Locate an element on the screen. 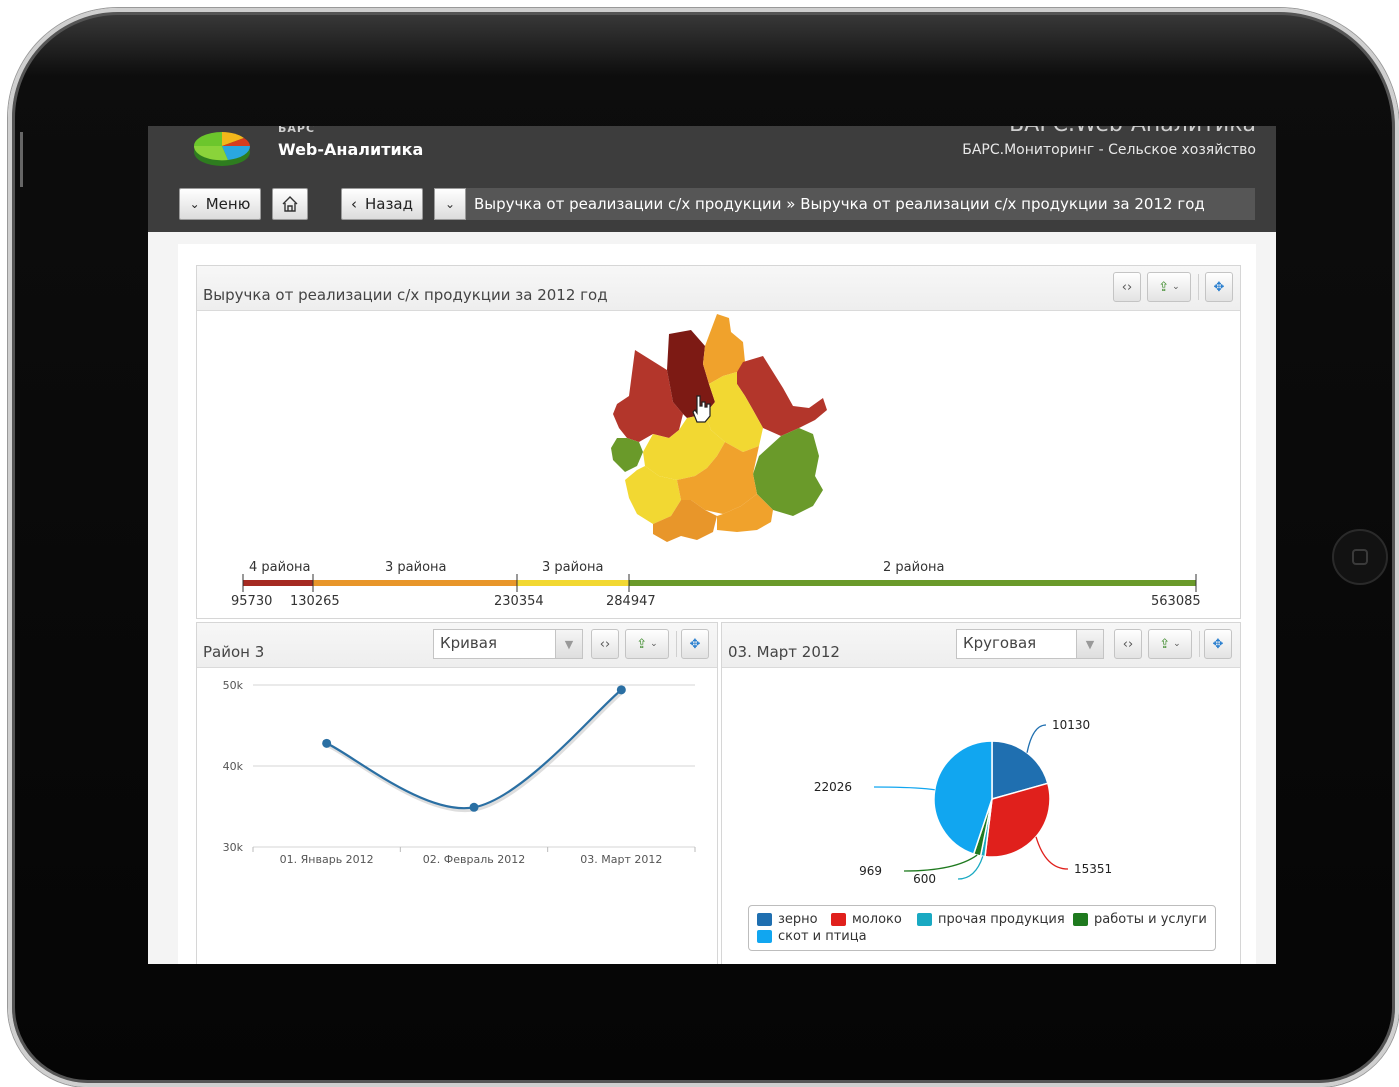 This screenshot has height=1087, width=1399. house-icon is located at coordinates (290, 204).